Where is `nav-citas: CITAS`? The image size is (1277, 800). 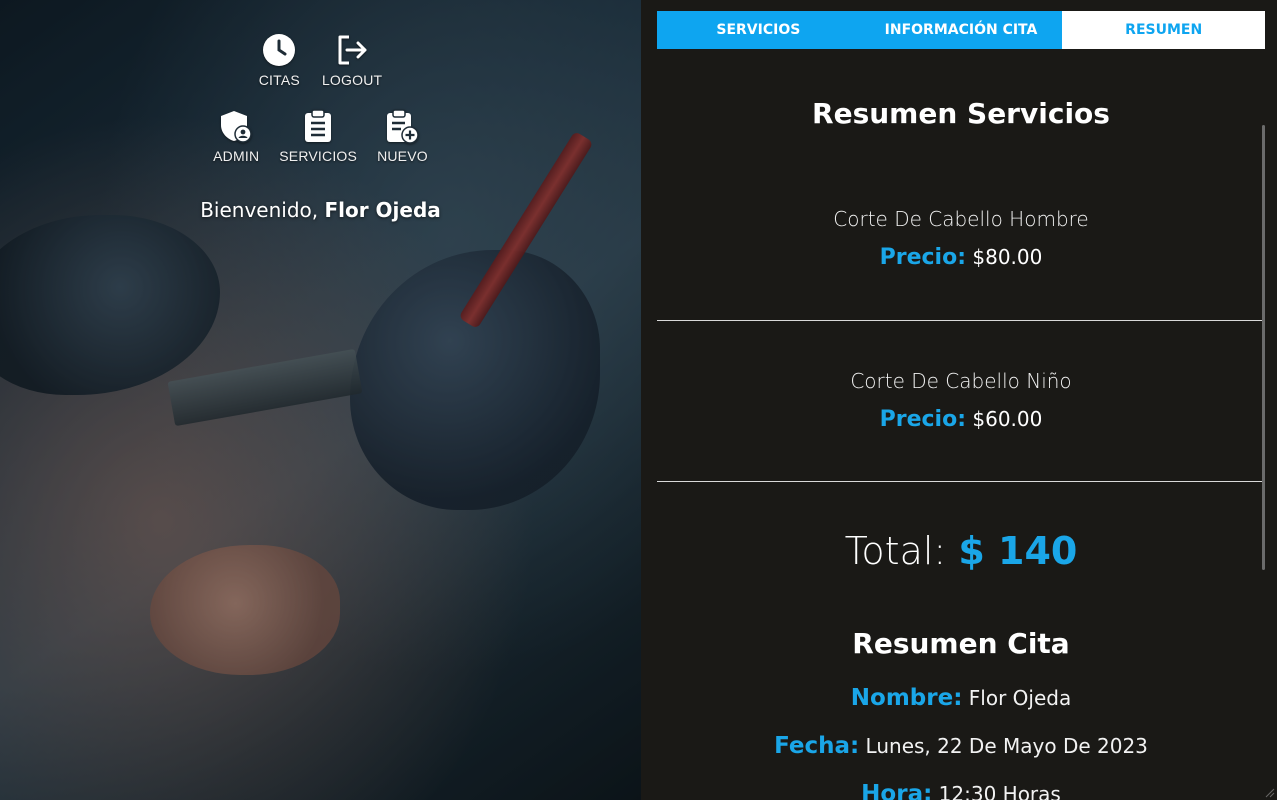 nav-citas: CITAS is located at coordinates (279, 60).